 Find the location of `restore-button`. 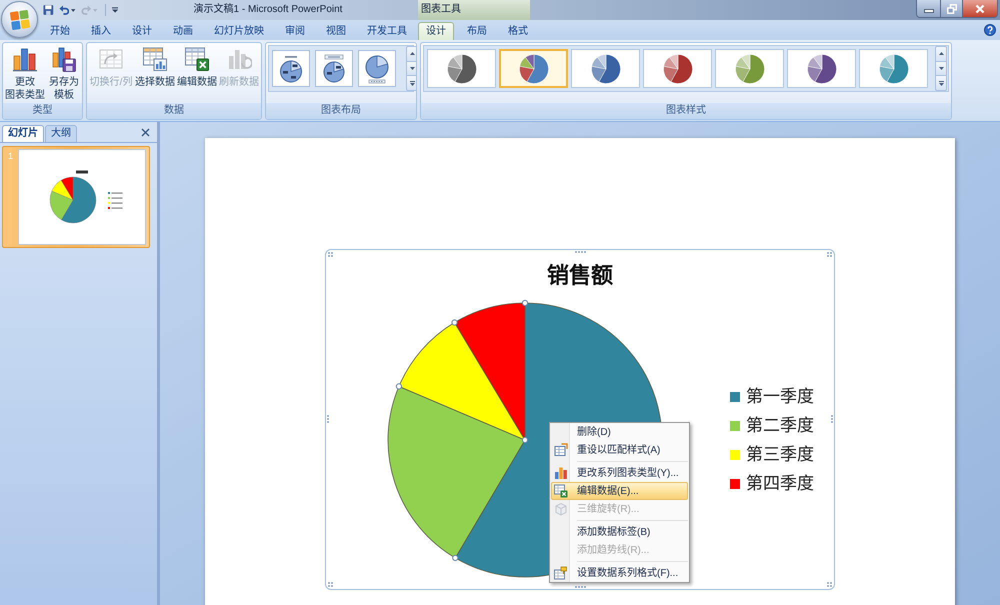

restore-button is located at coordinates (952, 8).